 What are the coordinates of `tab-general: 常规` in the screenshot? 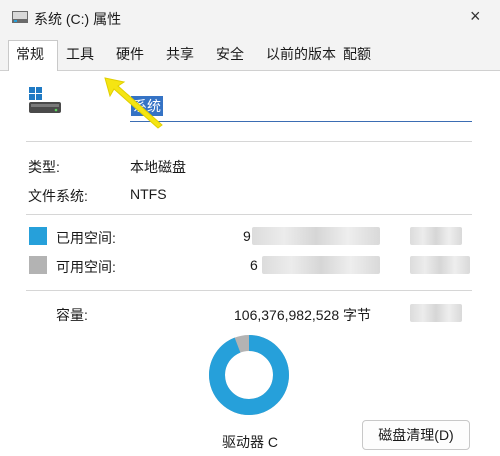 It's located at (30, 54).